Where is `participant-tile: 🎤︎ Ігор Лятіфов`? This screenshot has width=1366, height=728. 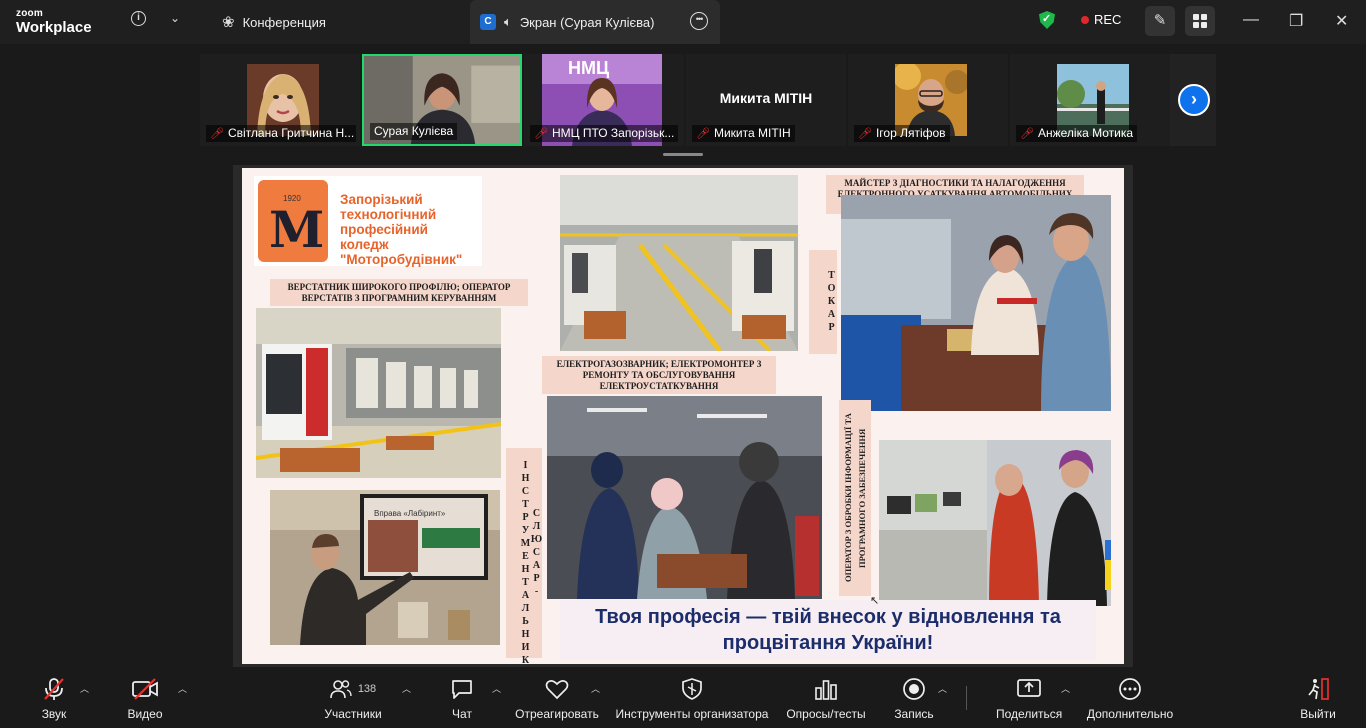
participant-tile: 🎤︎ Ігор Лятіфов is located at coordinates (928, 100).